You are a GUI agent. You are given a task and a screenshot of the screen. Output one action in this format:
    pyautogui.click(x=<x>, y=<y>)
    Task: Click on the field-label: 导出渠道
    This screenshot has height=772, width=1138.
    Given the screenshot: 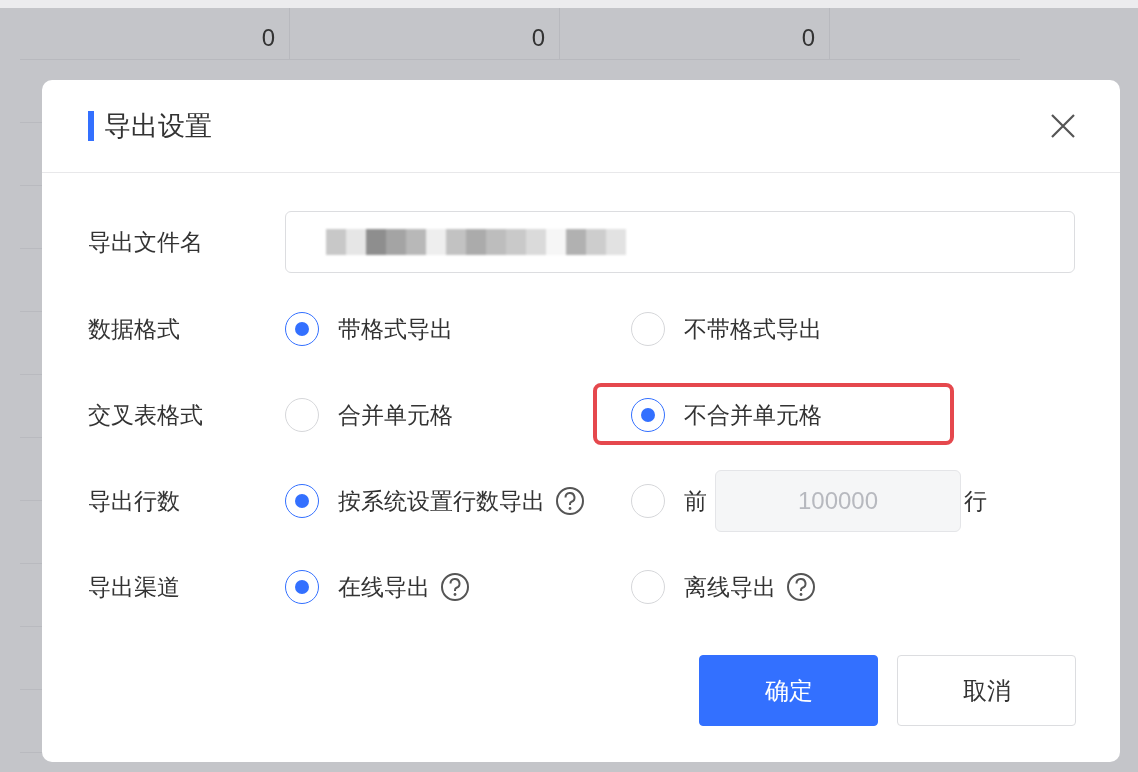 What is the action you would take?
    pyautogui.click(x=134, y=587)
    